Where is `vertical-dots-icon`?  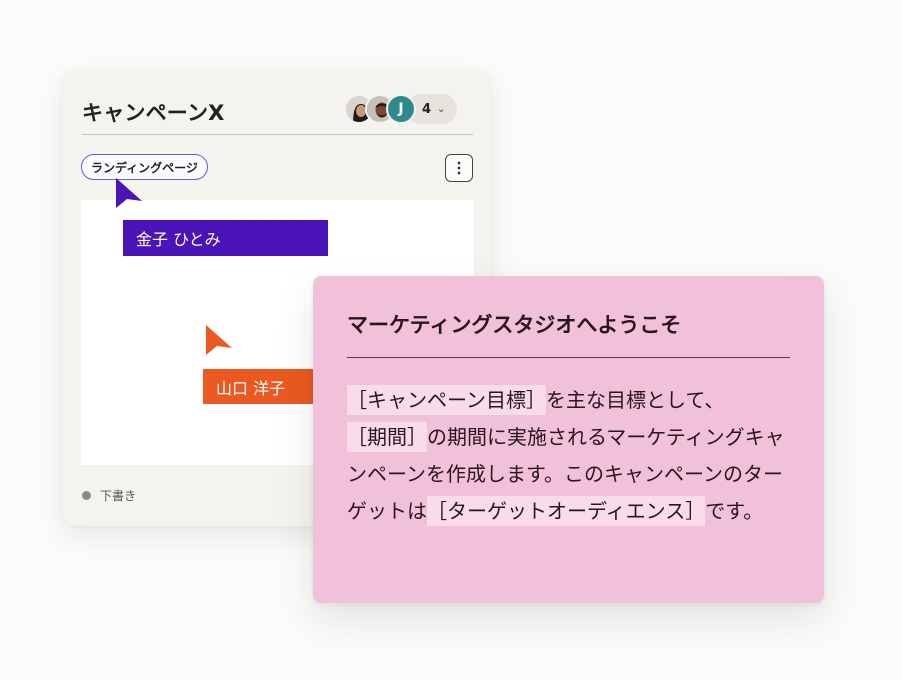
vertical-dots-icon is located at coordinates (459, 168).